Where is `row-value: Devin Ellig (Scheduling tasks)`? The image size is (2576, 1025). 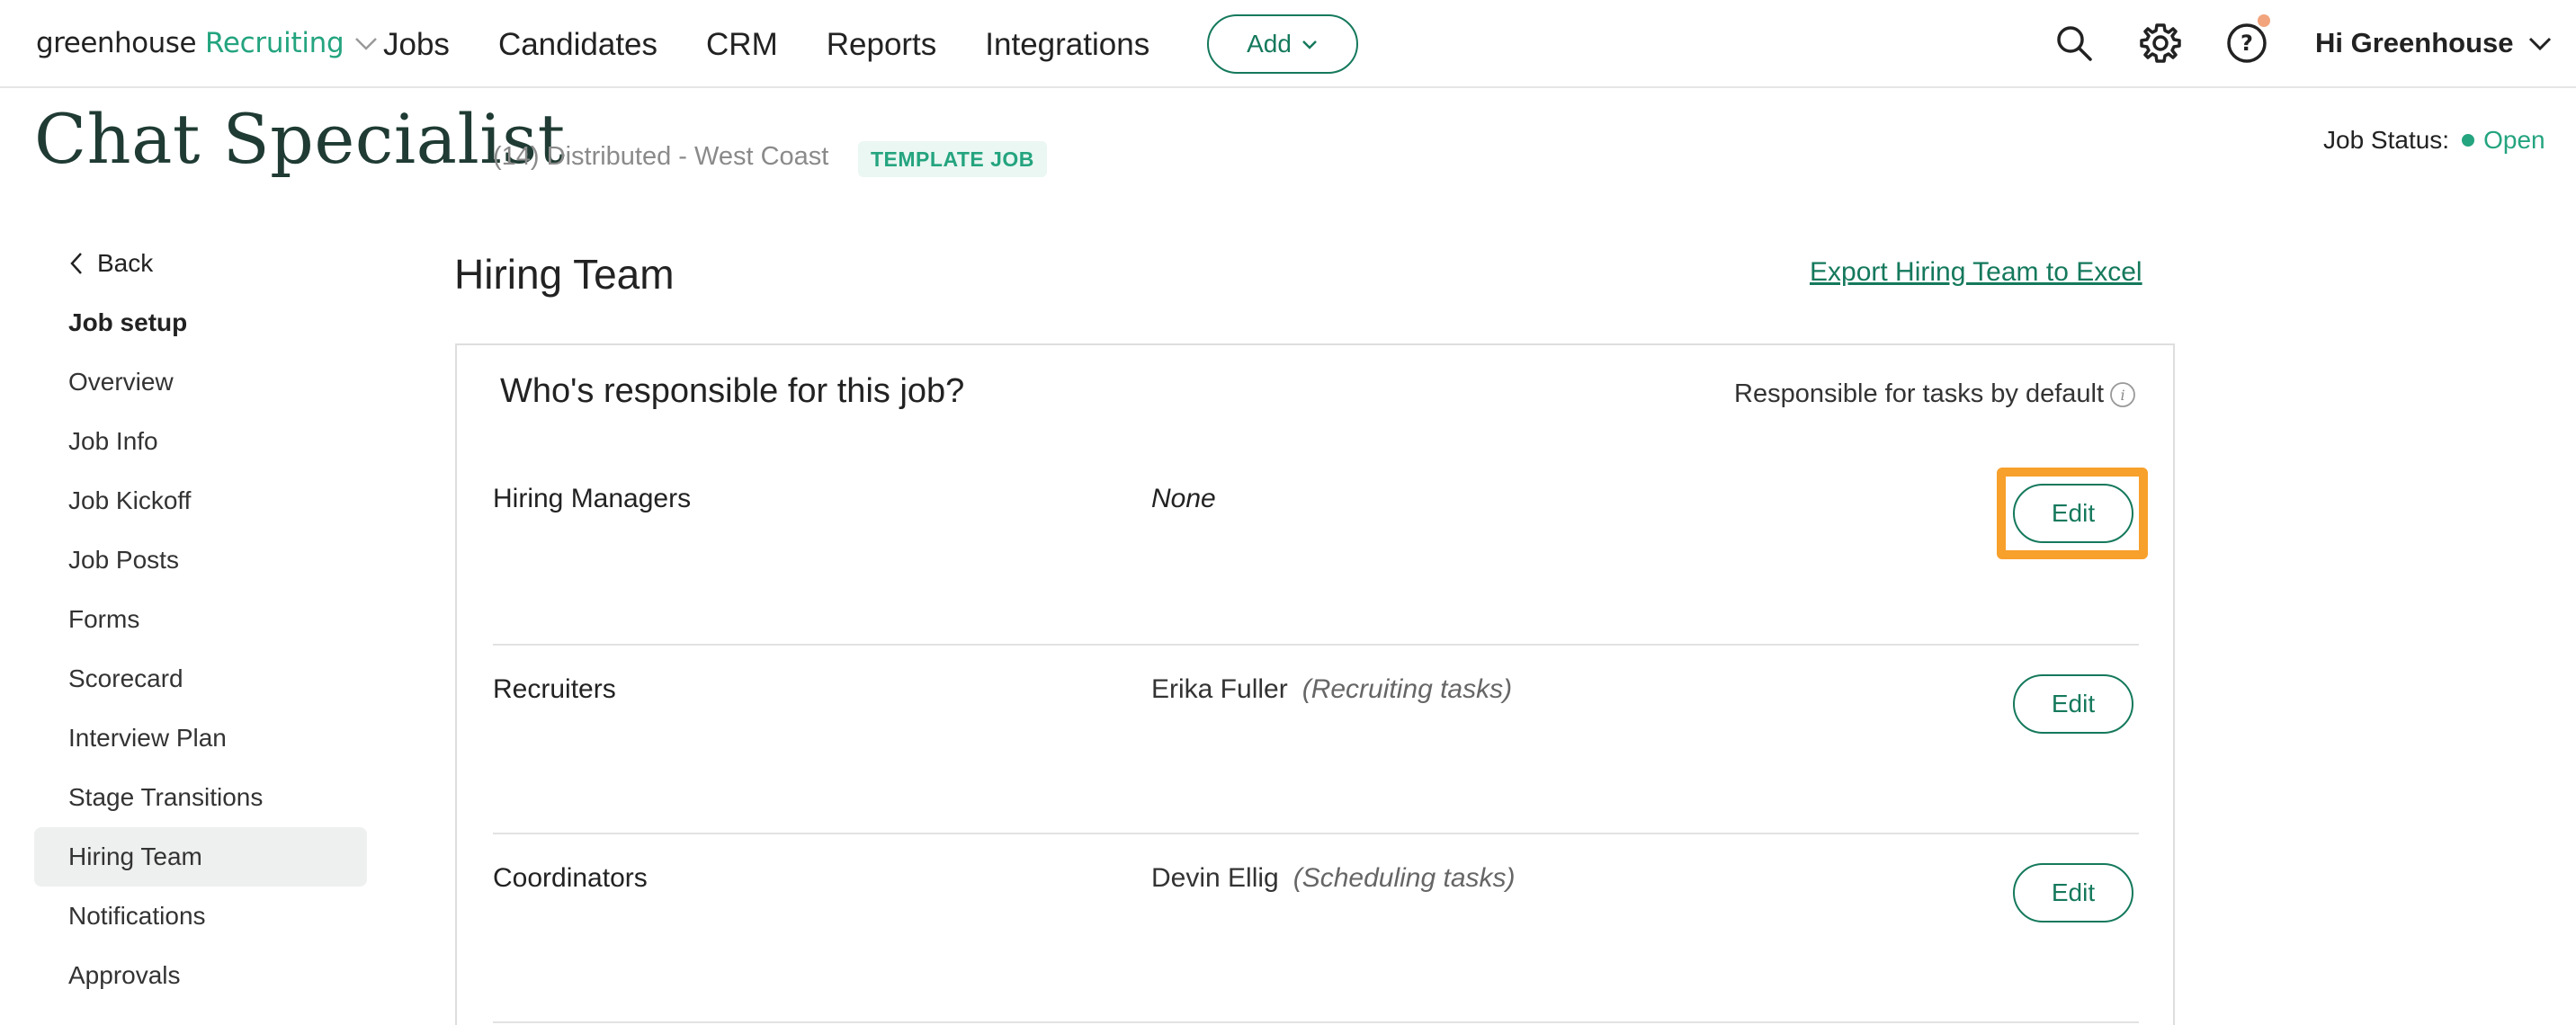
row-value: Devin Ellig (Scheduling tasks) is located at coordinates (1333, 879).